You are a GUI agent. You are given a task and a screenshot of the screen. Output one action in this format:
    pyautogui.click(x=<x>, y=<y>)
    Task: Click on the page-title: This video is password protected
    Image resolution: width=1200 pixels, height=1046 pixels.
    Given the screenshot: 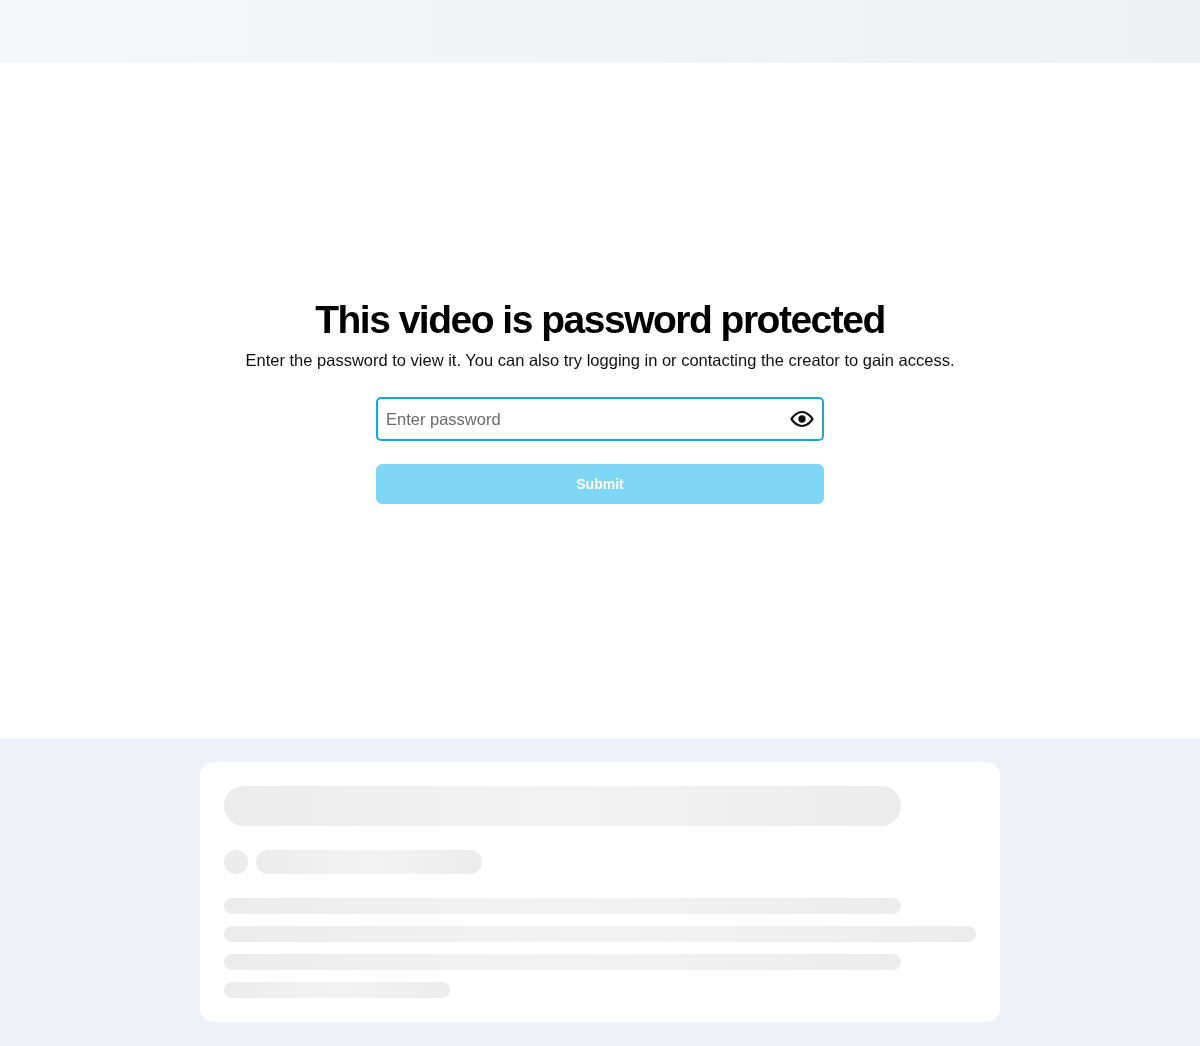 What is the action you would take?
    pyautogui.click(x=600, y=320)
    